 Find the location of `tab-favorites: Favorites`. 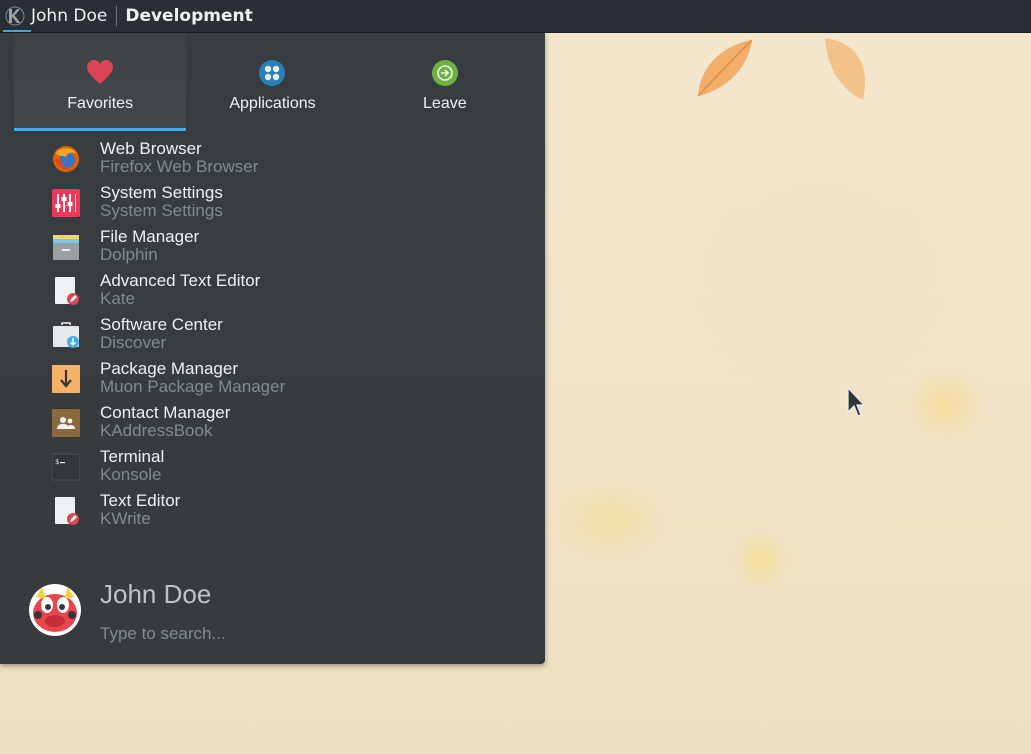

tab-favorites: Favorites is located at coordinates (100, 82).